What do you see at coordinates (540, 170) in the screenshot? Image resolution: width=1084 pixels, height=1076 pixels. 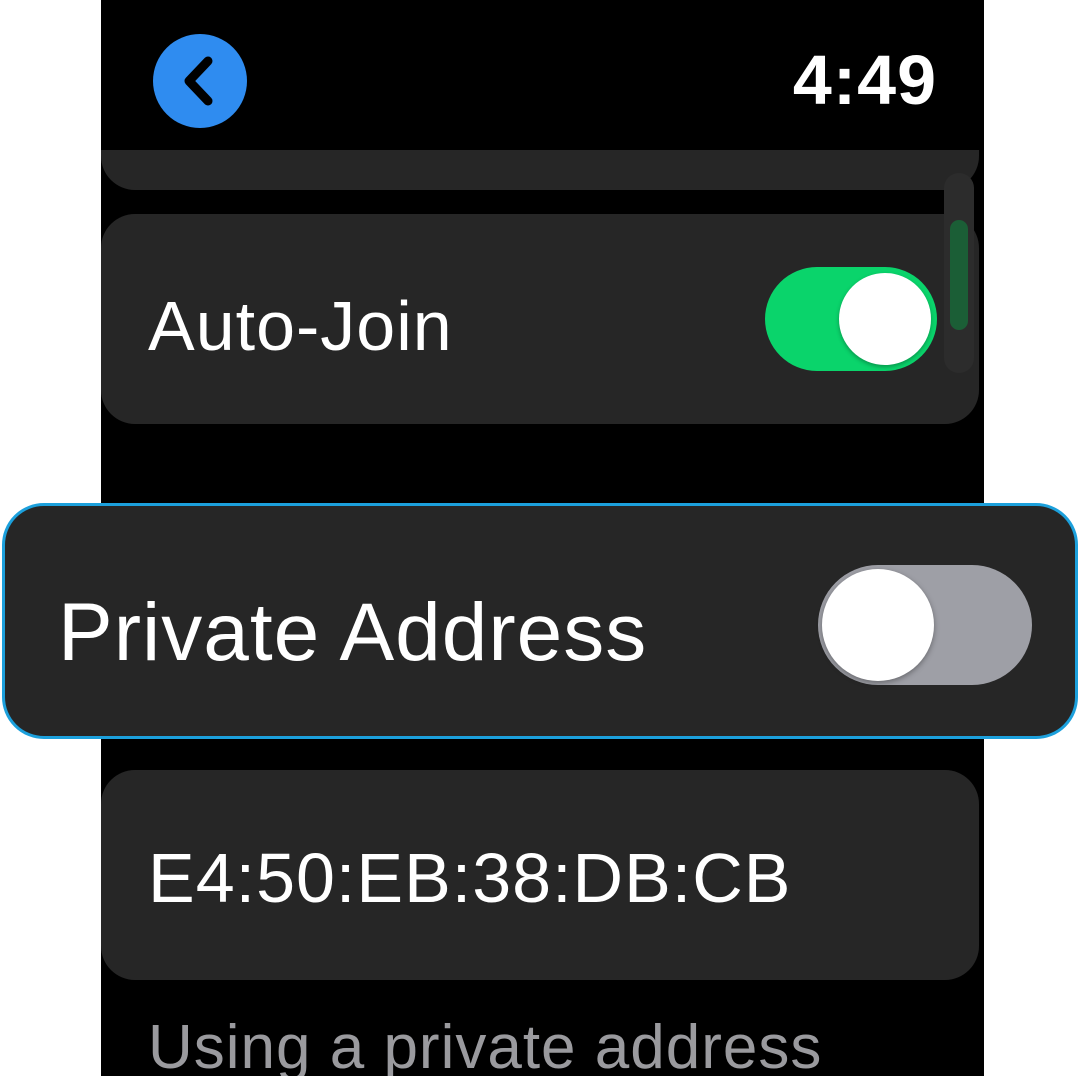 I see `previous-cell` at bounding box center [540, 170].